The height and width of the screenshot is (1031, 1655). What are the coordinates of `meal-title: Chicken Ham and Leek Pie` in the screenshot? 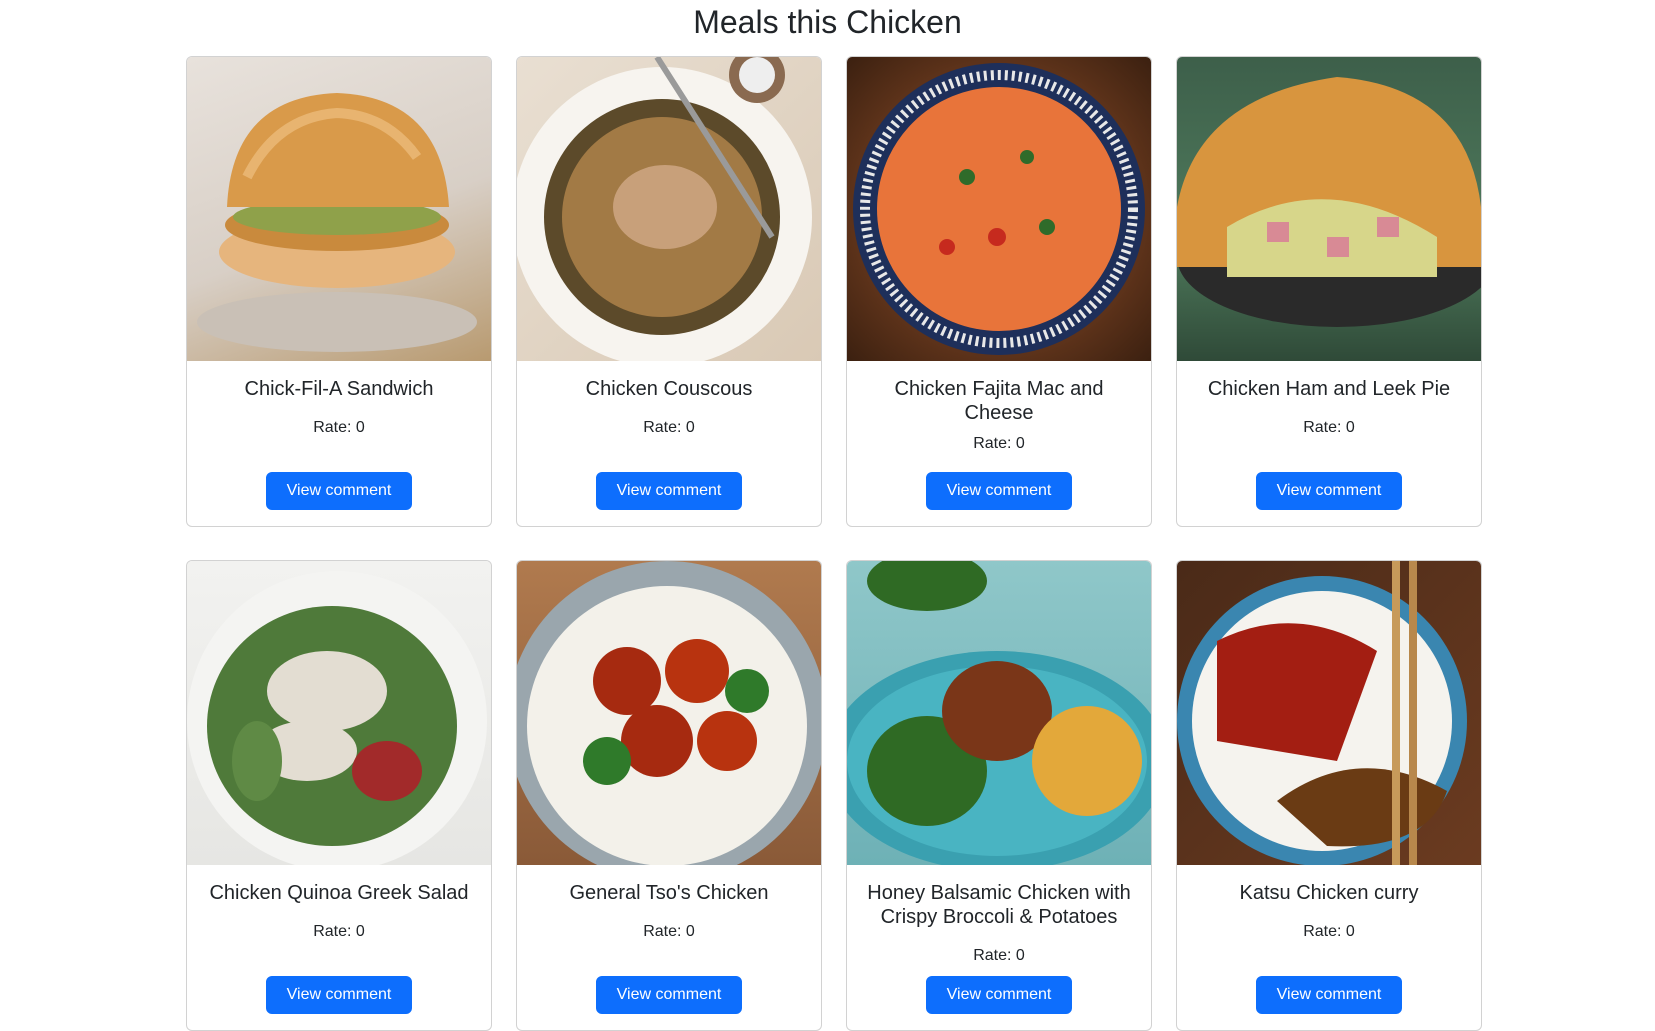 It's located at (1329, 389).